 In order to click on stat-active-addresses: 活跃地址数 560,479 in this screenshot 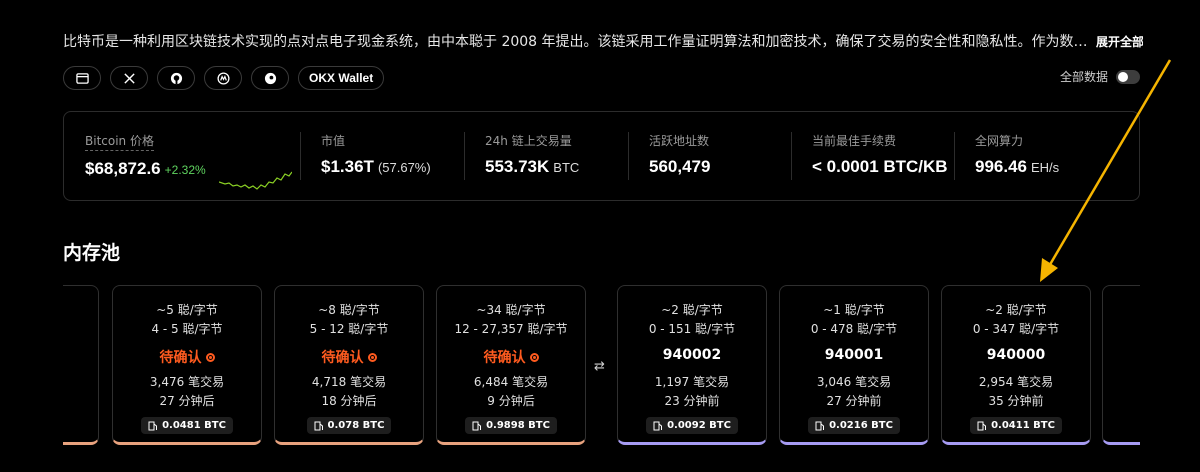, I will do `click(709, 166)`.